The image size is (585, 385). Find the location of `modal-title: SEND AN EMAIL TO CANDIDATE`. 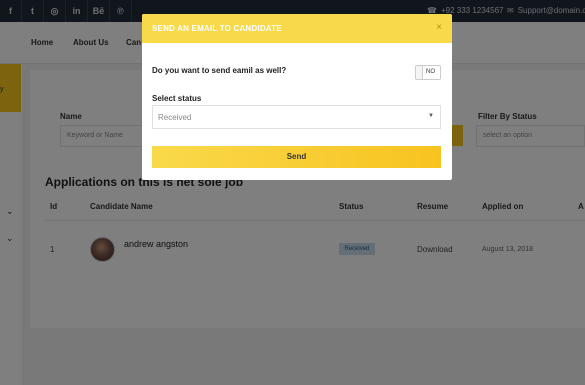

modal-title: SEND AN EMAIL TO CANDIDATE is located at coordinates (217, 28).